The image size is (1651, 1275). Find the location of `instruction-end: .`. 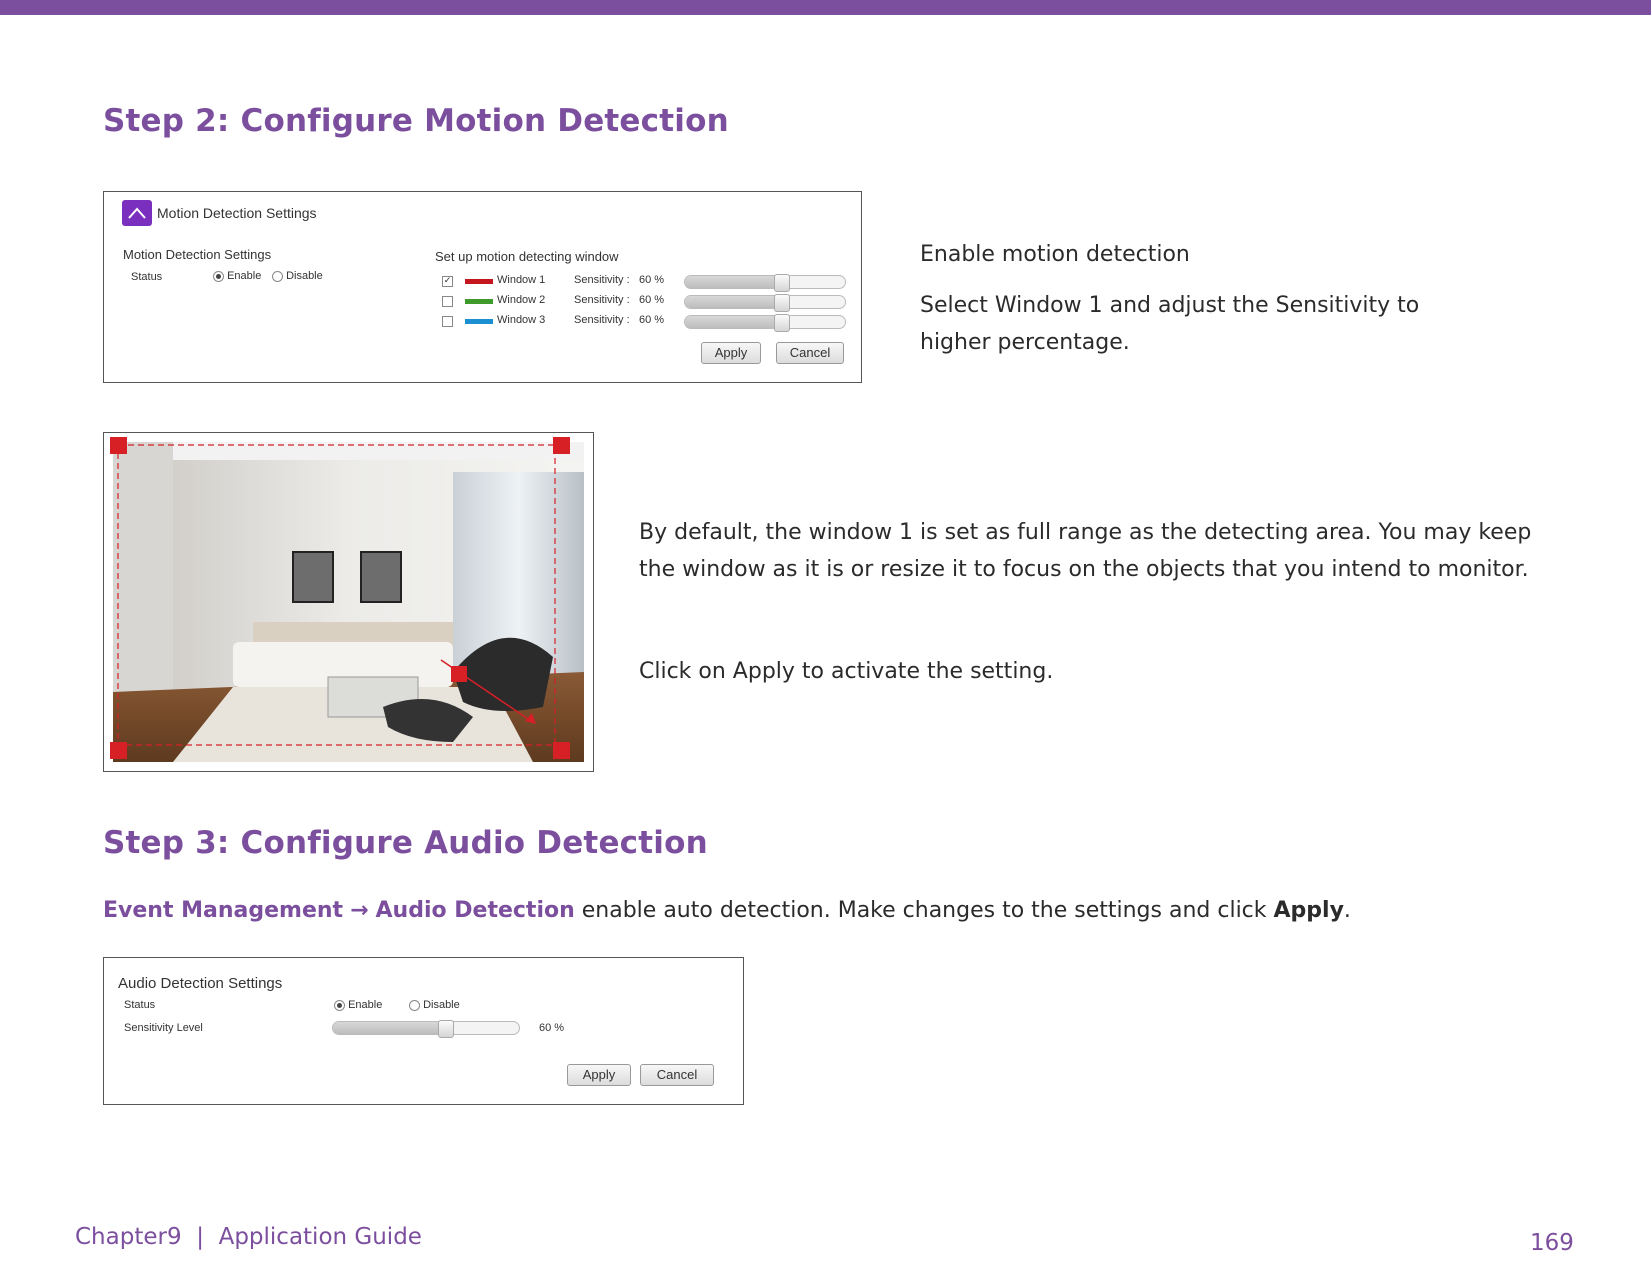

instruction-end: . is located at coordinates (1347, 910).